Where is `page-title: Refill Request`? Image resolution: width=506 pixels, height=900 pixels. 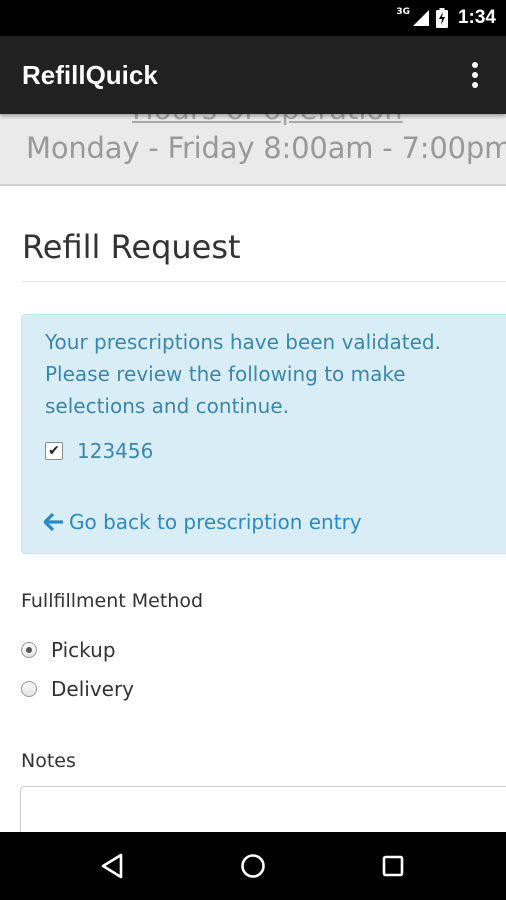 page-title: Refill Request is located at coordinates (131, 247).